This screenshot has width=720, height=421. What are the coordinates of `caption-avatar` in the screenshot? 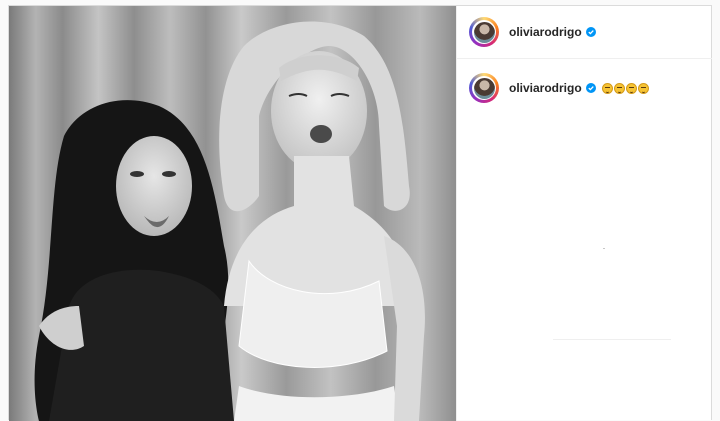 It's located at (484, 88).